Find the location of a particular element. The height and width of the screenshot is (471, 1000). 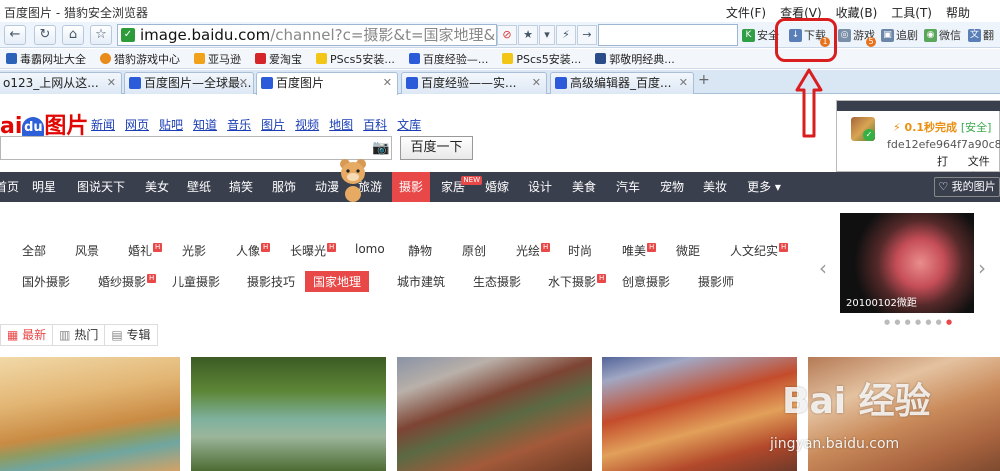

address-bar: ✓ image.baidu.com/channel?c=摄影&t=国家地理&s is located at coordinates (307, 35).